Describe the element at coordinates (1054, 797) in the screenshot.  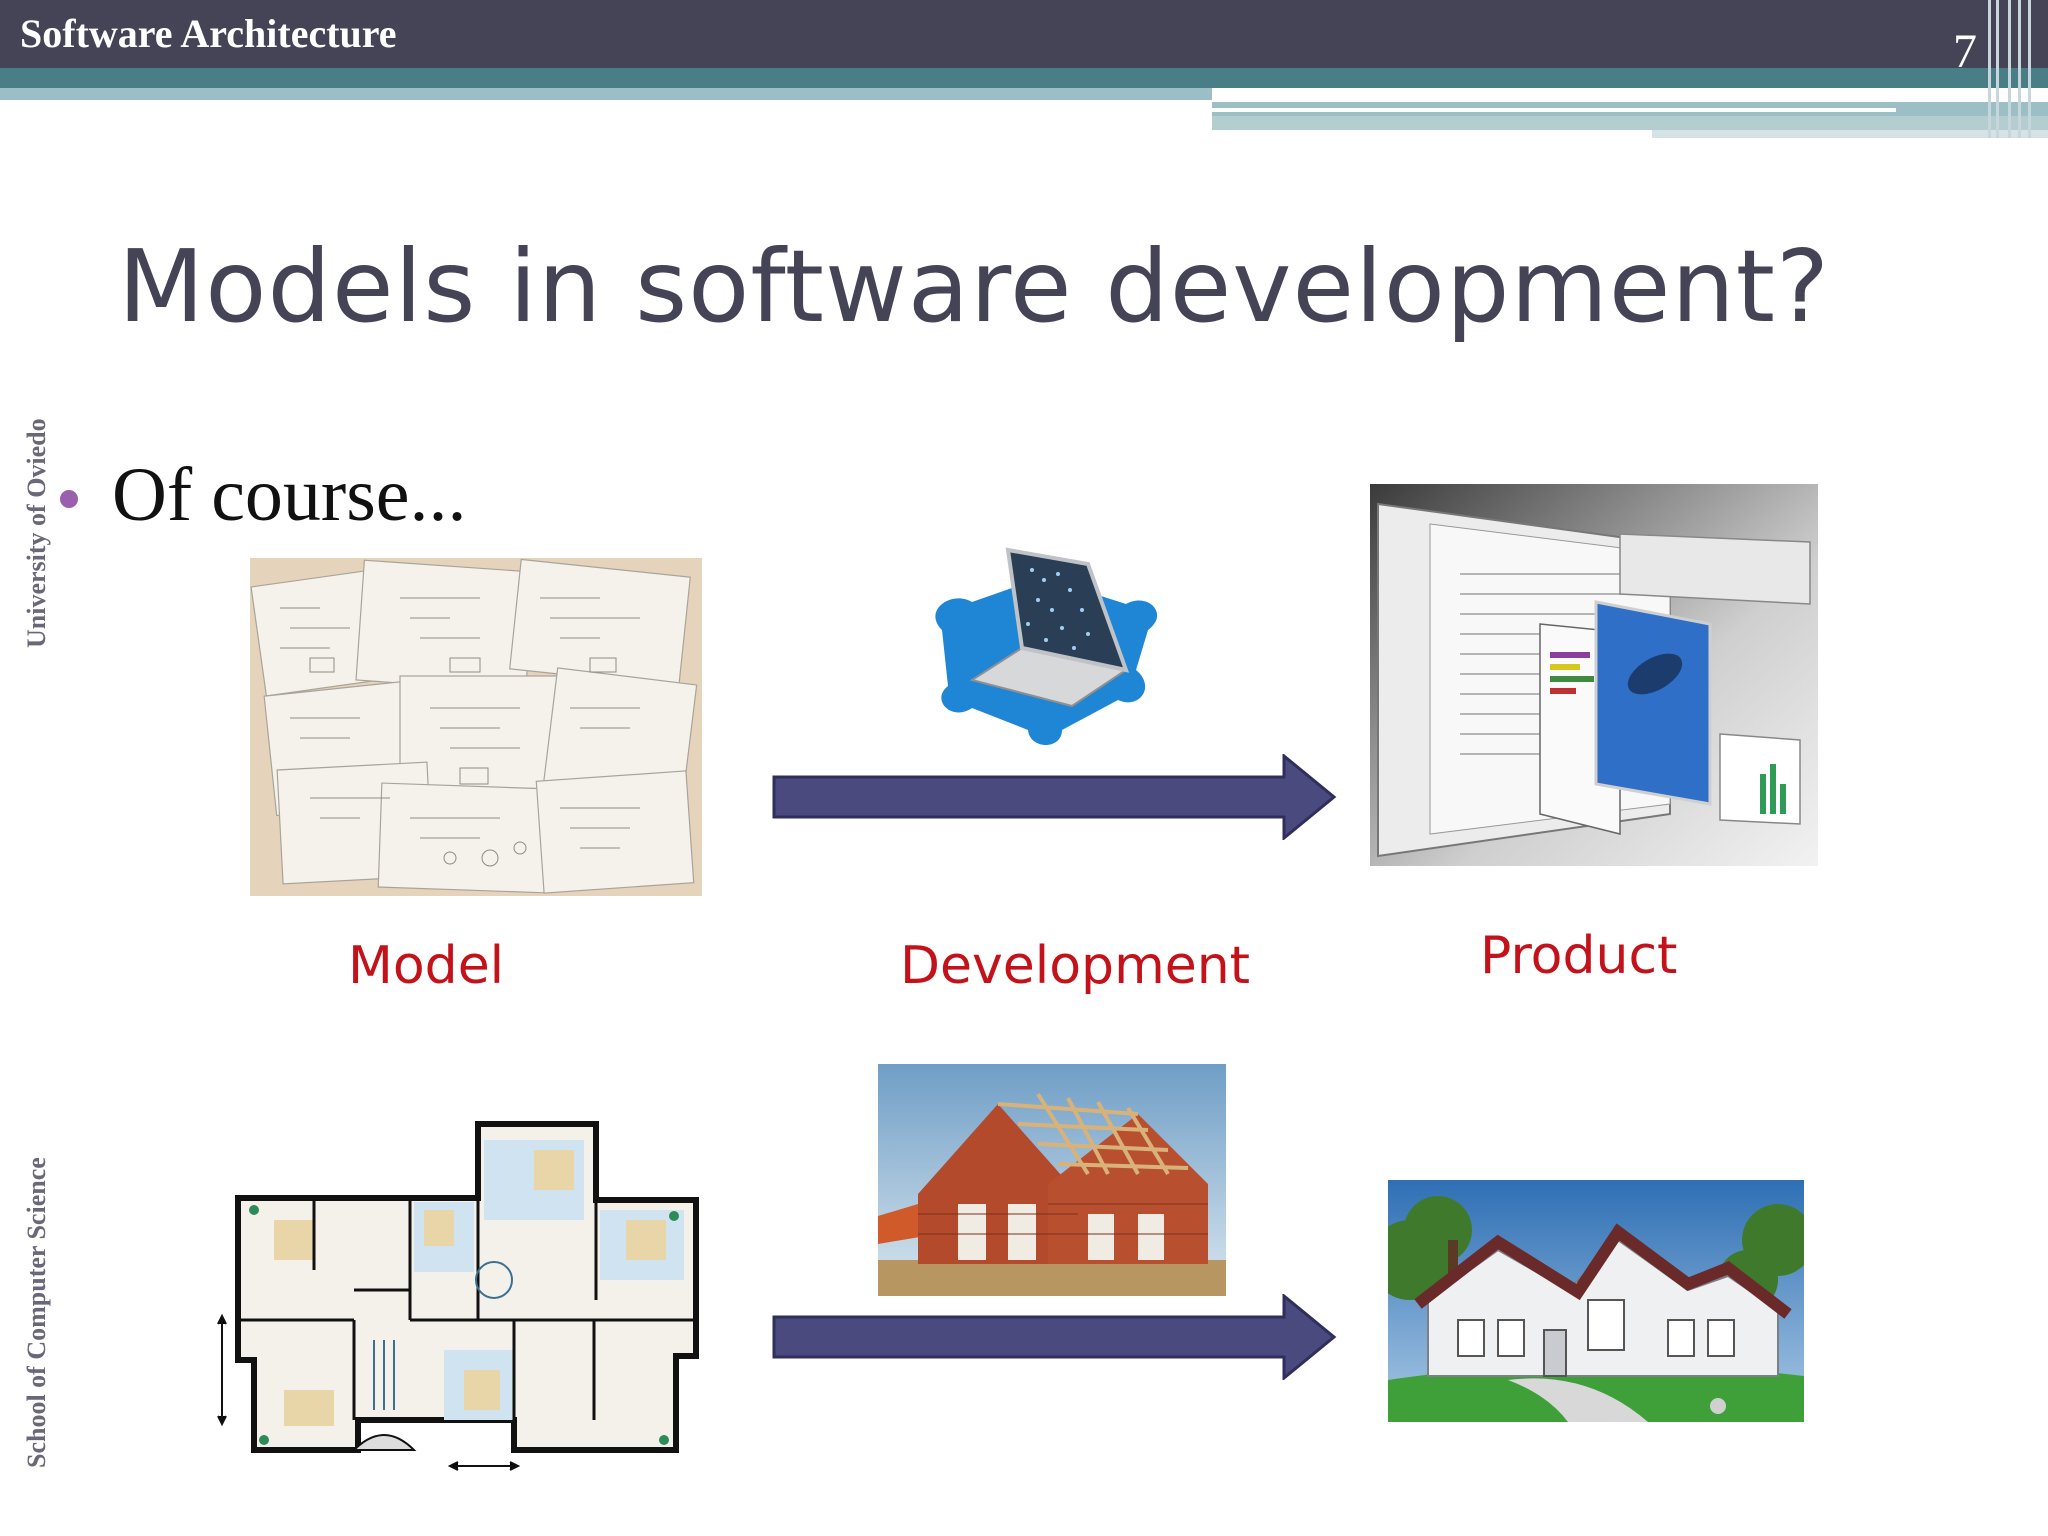
I see `development-arrow` at that location.